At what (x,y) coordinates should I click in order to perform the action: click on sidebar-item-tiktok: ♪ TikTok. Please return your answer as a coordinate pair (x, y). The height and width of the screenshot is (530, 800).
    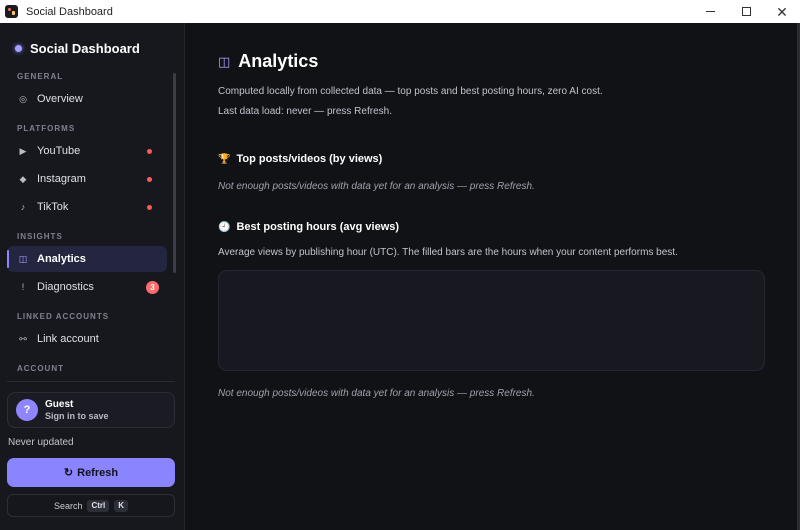
    Looking at the image, I should click on (87, 207).